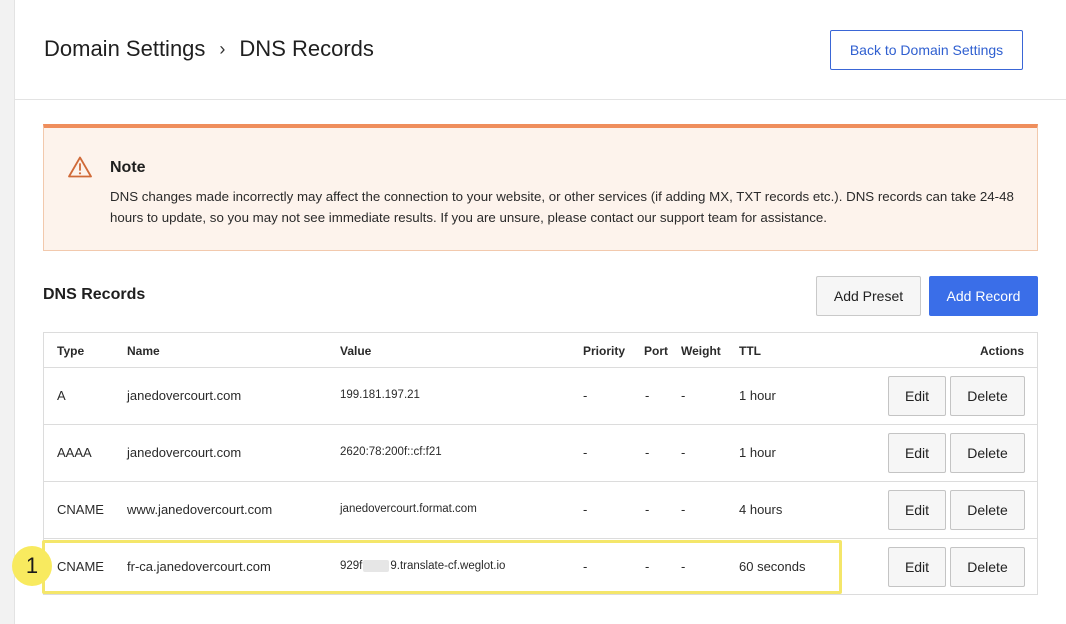  What do you see at coordinates (128, 167) in the screenshot?
I see `note-title: Note` at bounding box center [128, 167].